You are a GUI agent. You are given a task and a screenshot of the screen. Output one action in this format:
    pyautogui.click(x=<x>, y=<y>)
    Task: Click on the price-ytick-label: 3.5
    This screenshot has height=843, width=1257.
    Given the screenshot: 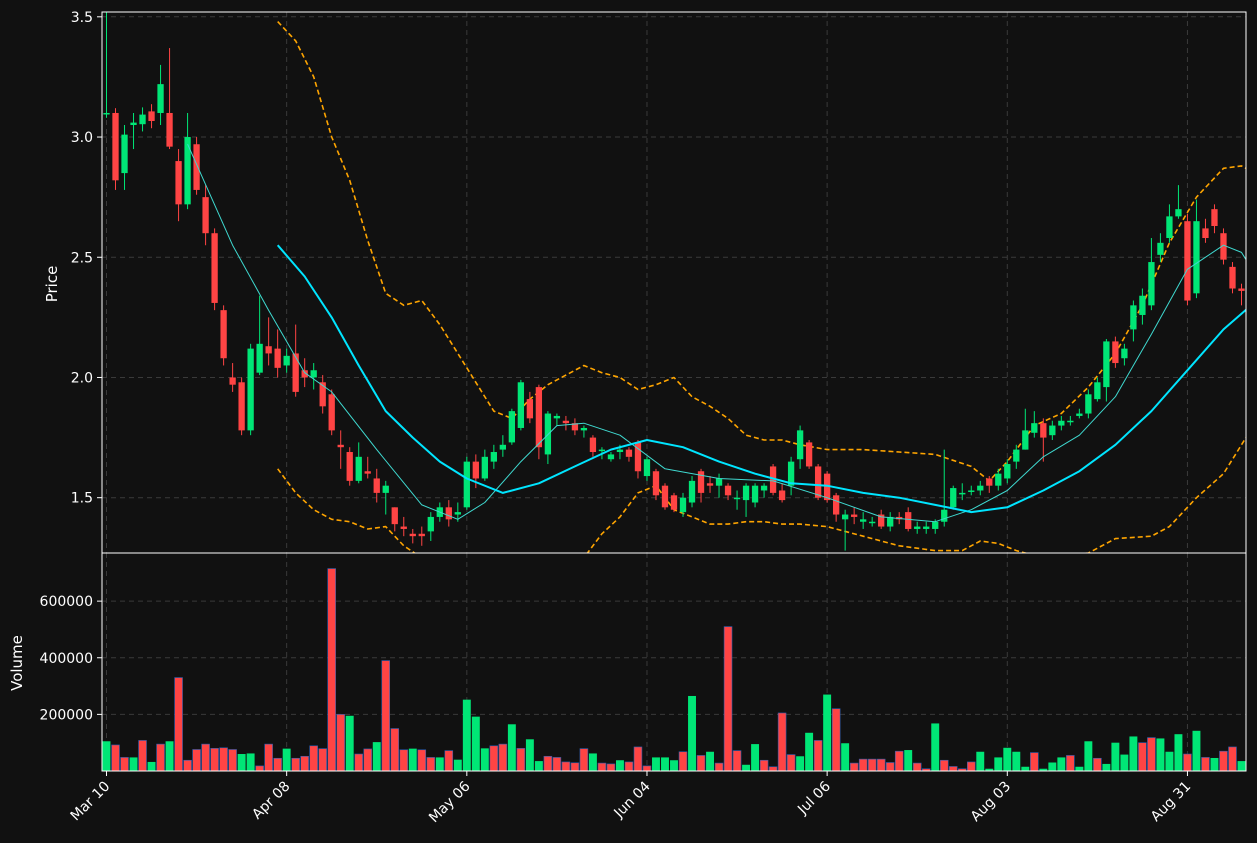 What is the action you would take?
    pyautogui.click(x=82, y=18)
    